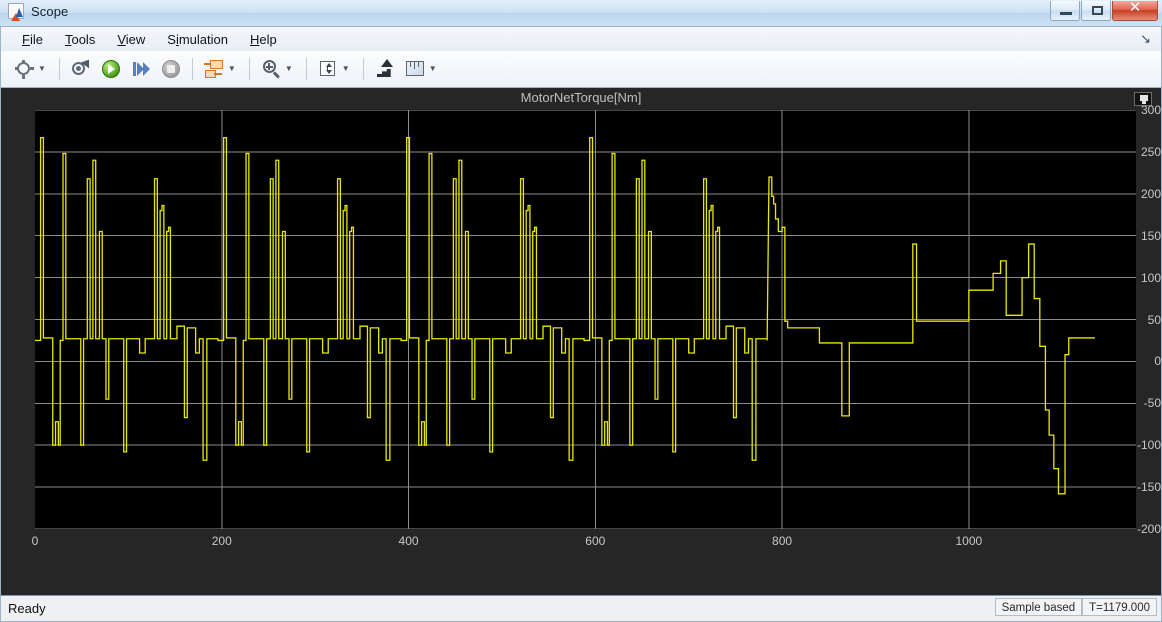 The image size is (1162, 622). I want to click on menu-item-file: File, so click(32, 39).